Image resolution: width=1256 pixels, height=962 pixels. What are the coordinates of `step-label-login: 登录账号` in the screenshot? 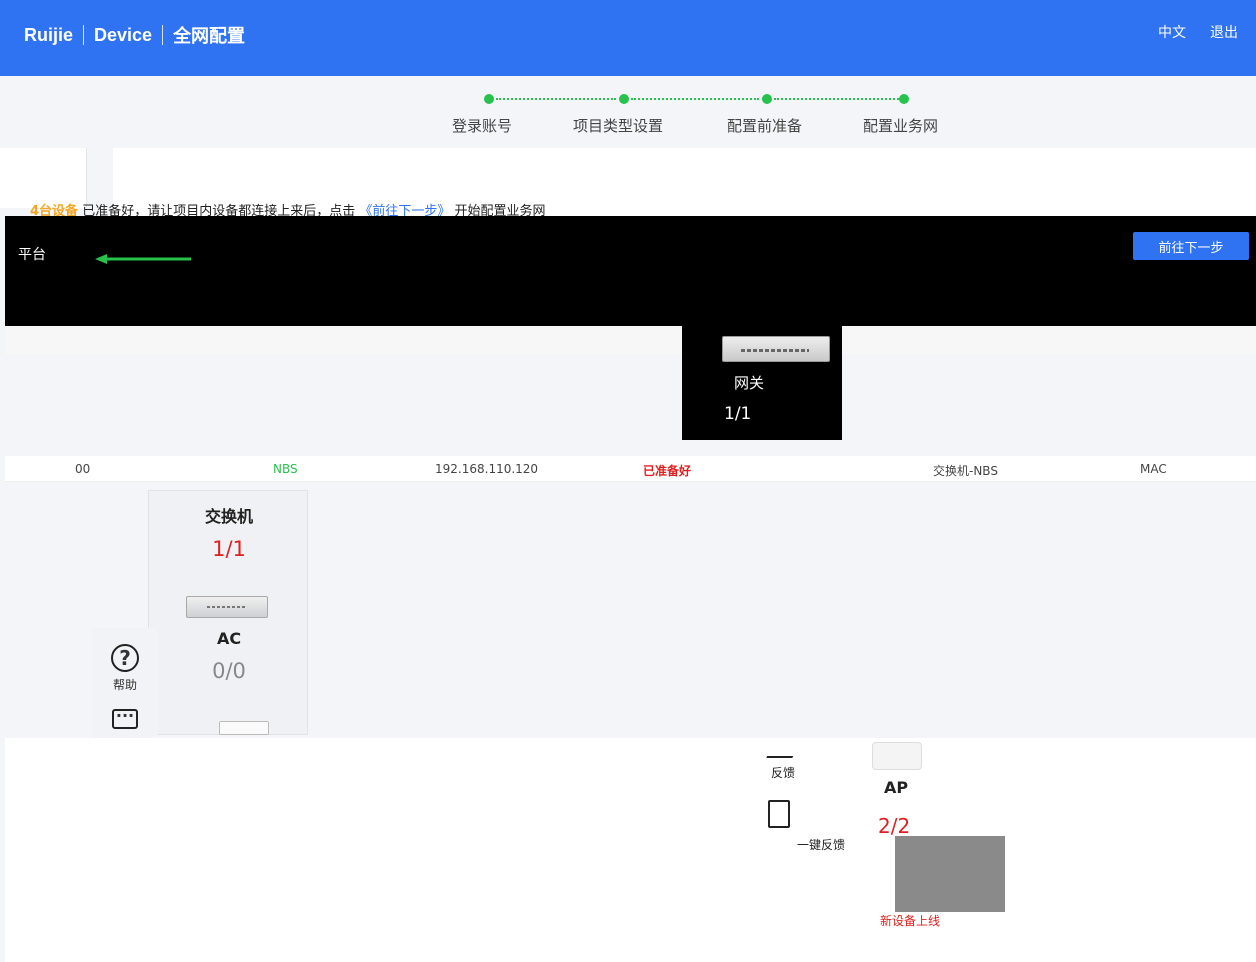 It's located at (482, 126).